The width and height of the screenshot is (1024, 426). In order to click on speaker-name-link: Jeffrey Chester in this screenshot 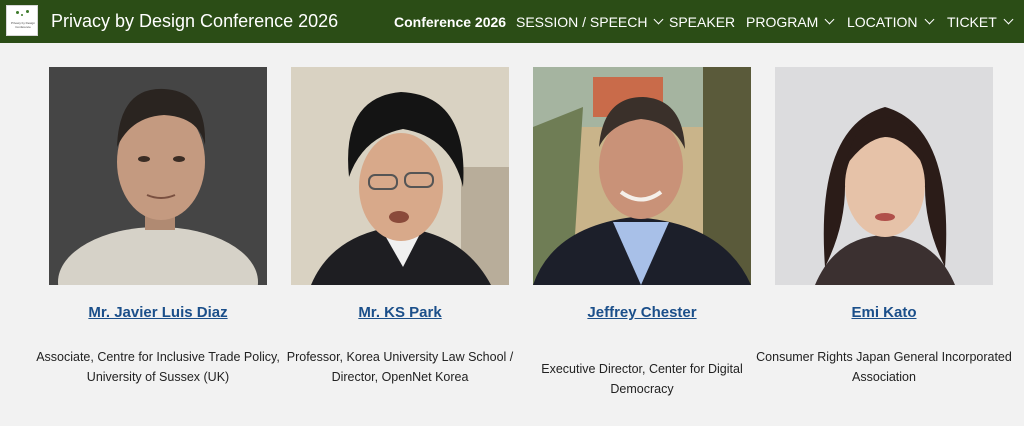, I will do `click(642, 312)`.